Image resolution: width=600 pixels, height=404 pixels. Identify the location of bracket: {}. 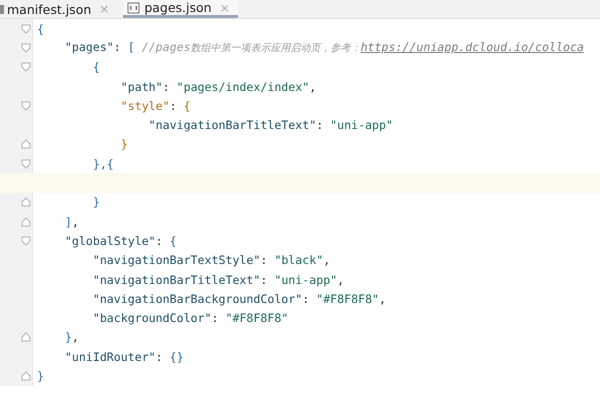
(177, 357).